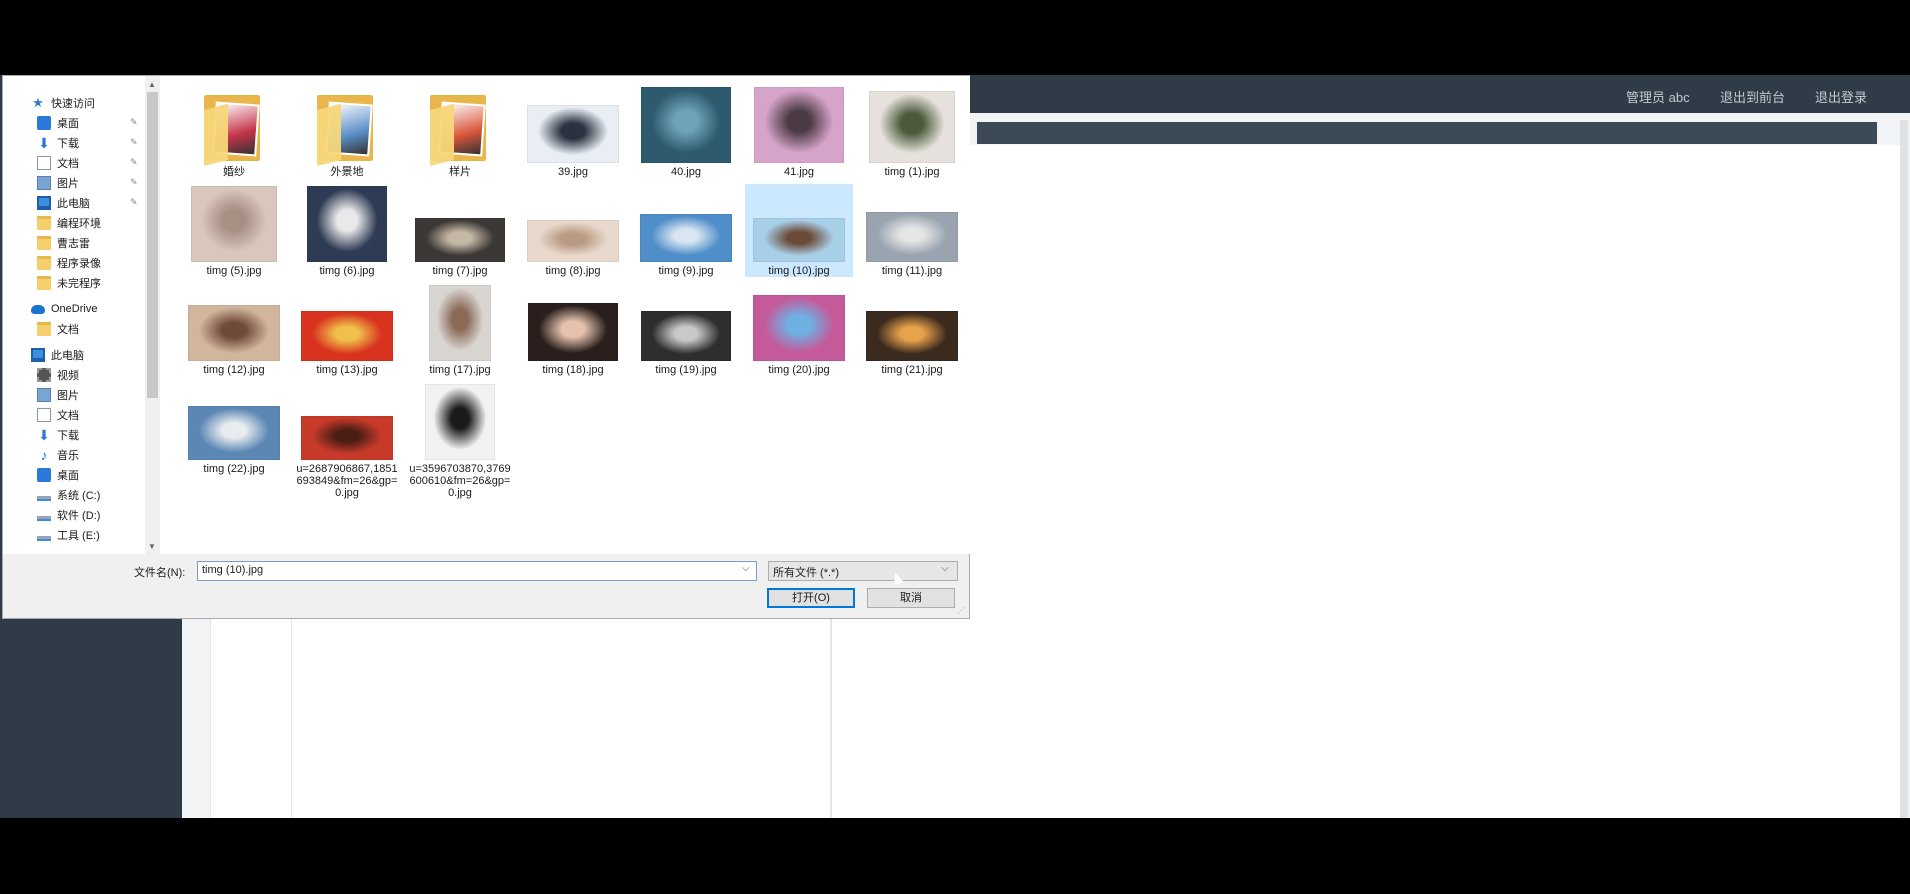 This screenshot has width=1910, height=894. I want to click on nav-item: ★ 快速访问, so click(63, 103).